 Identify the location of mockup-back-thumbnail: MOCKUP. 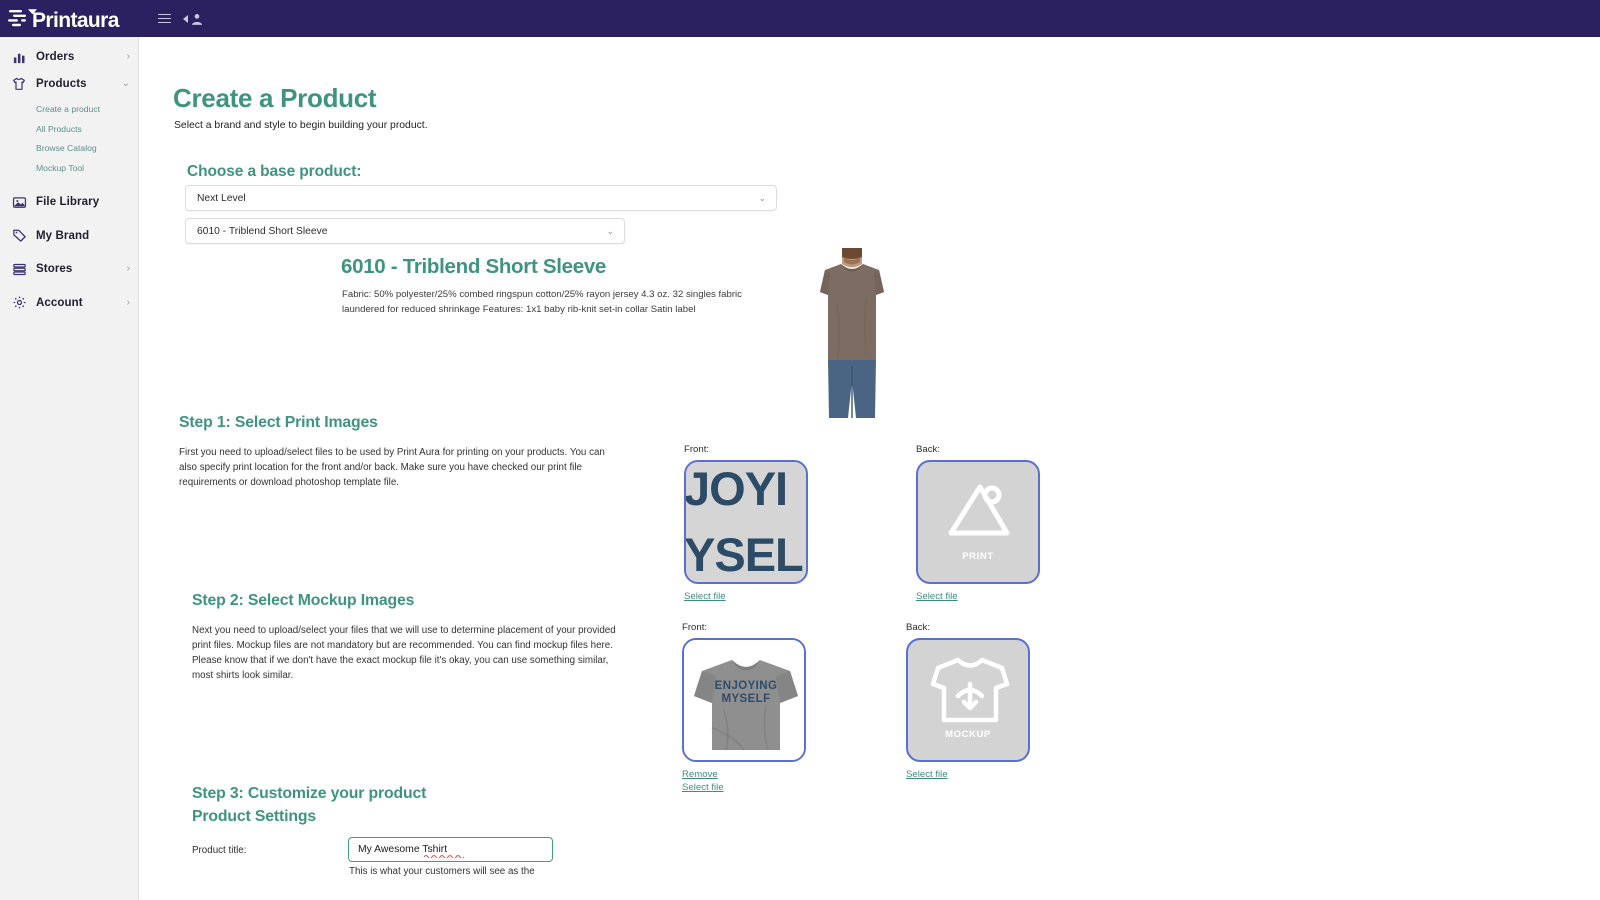
(968, 700).